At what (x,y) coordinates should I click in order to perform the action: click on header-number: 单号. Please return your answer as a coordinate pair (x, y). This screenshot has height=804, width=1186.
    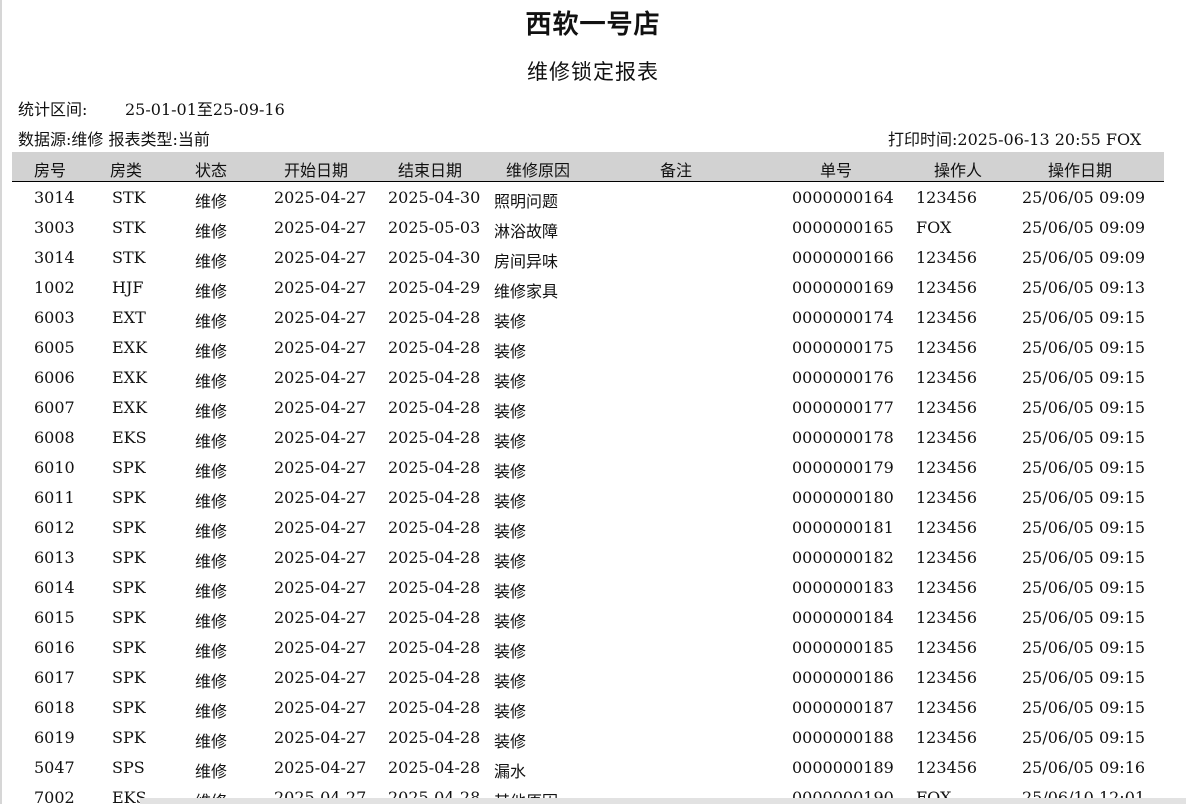
    Looking at the image, I should click on (836, 169).